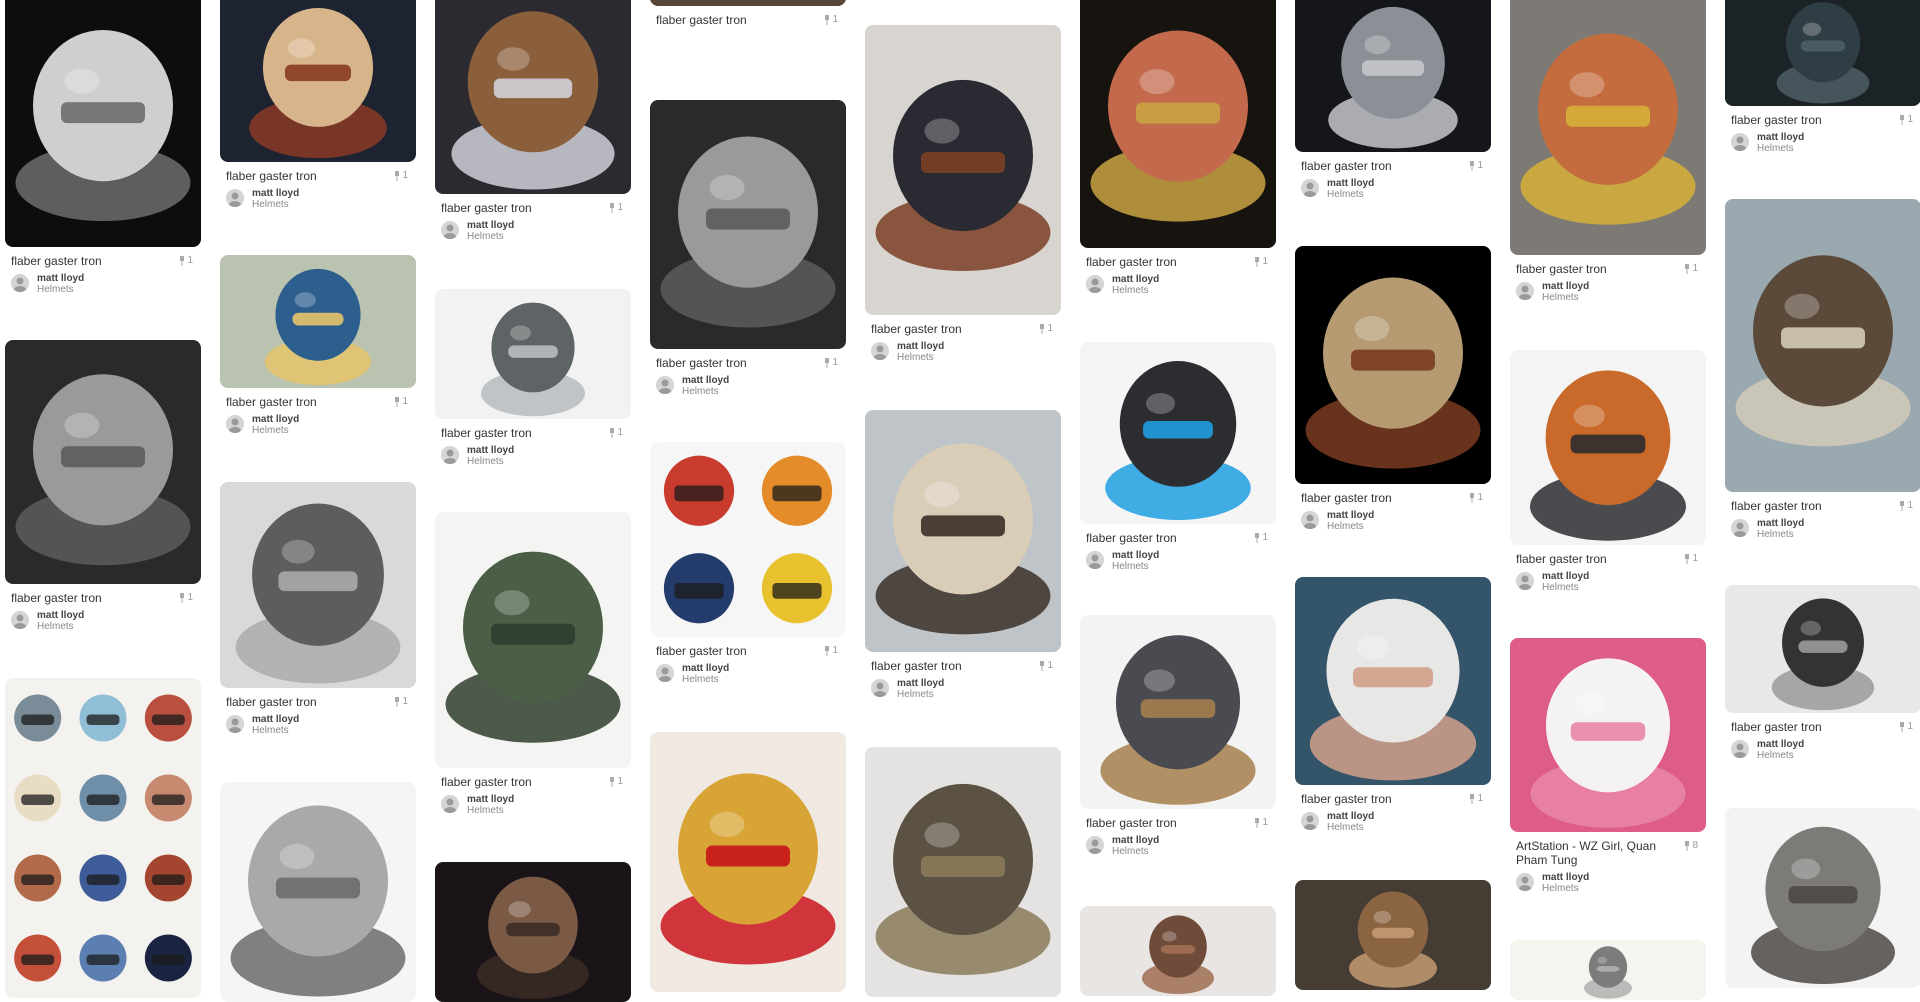 The height and width of the screenshot is (1002, 1920). I want to click on grey-open-face-helmet-image, so click(533, 354).